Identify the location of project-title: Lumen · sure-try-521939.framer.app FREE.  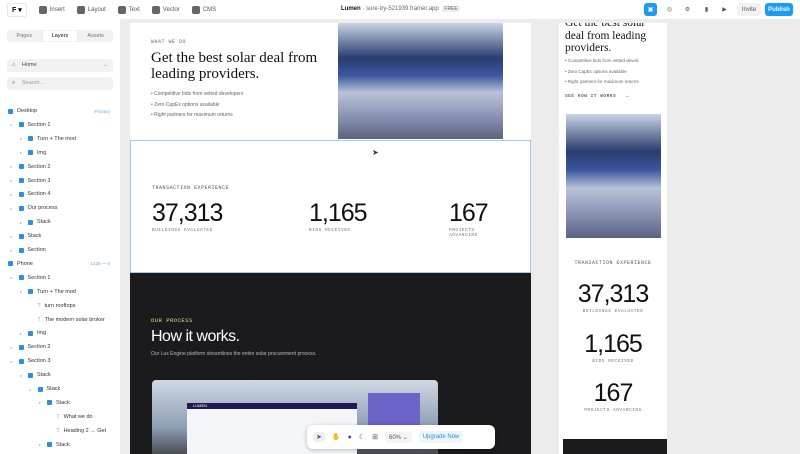
(400, 9).